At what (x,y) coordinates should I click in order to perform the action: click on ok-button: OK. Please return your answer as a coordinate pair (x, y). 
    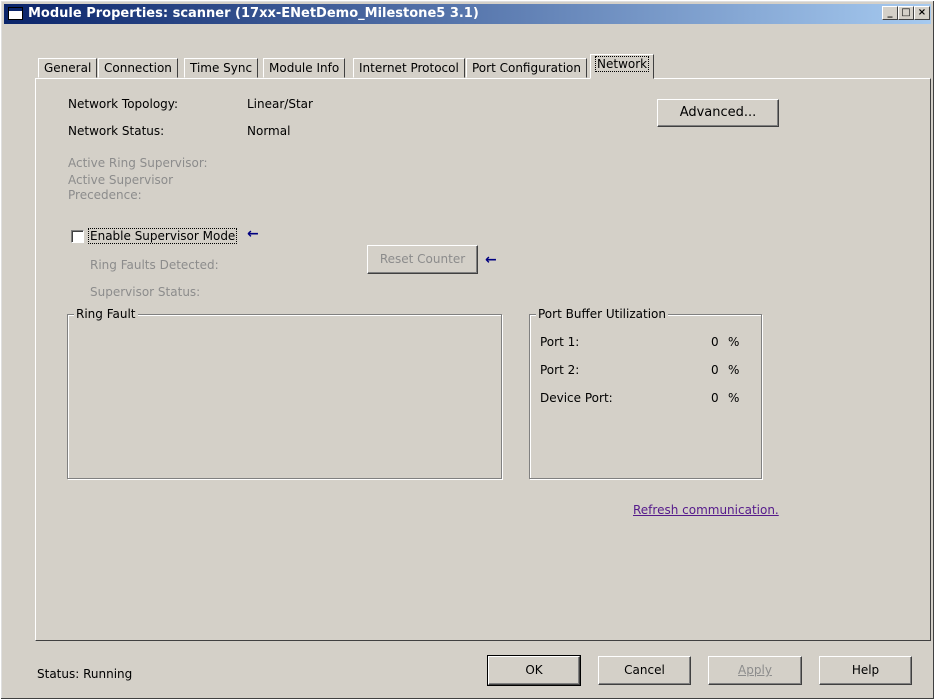
    Looking at the image, I should click on (534, 670).